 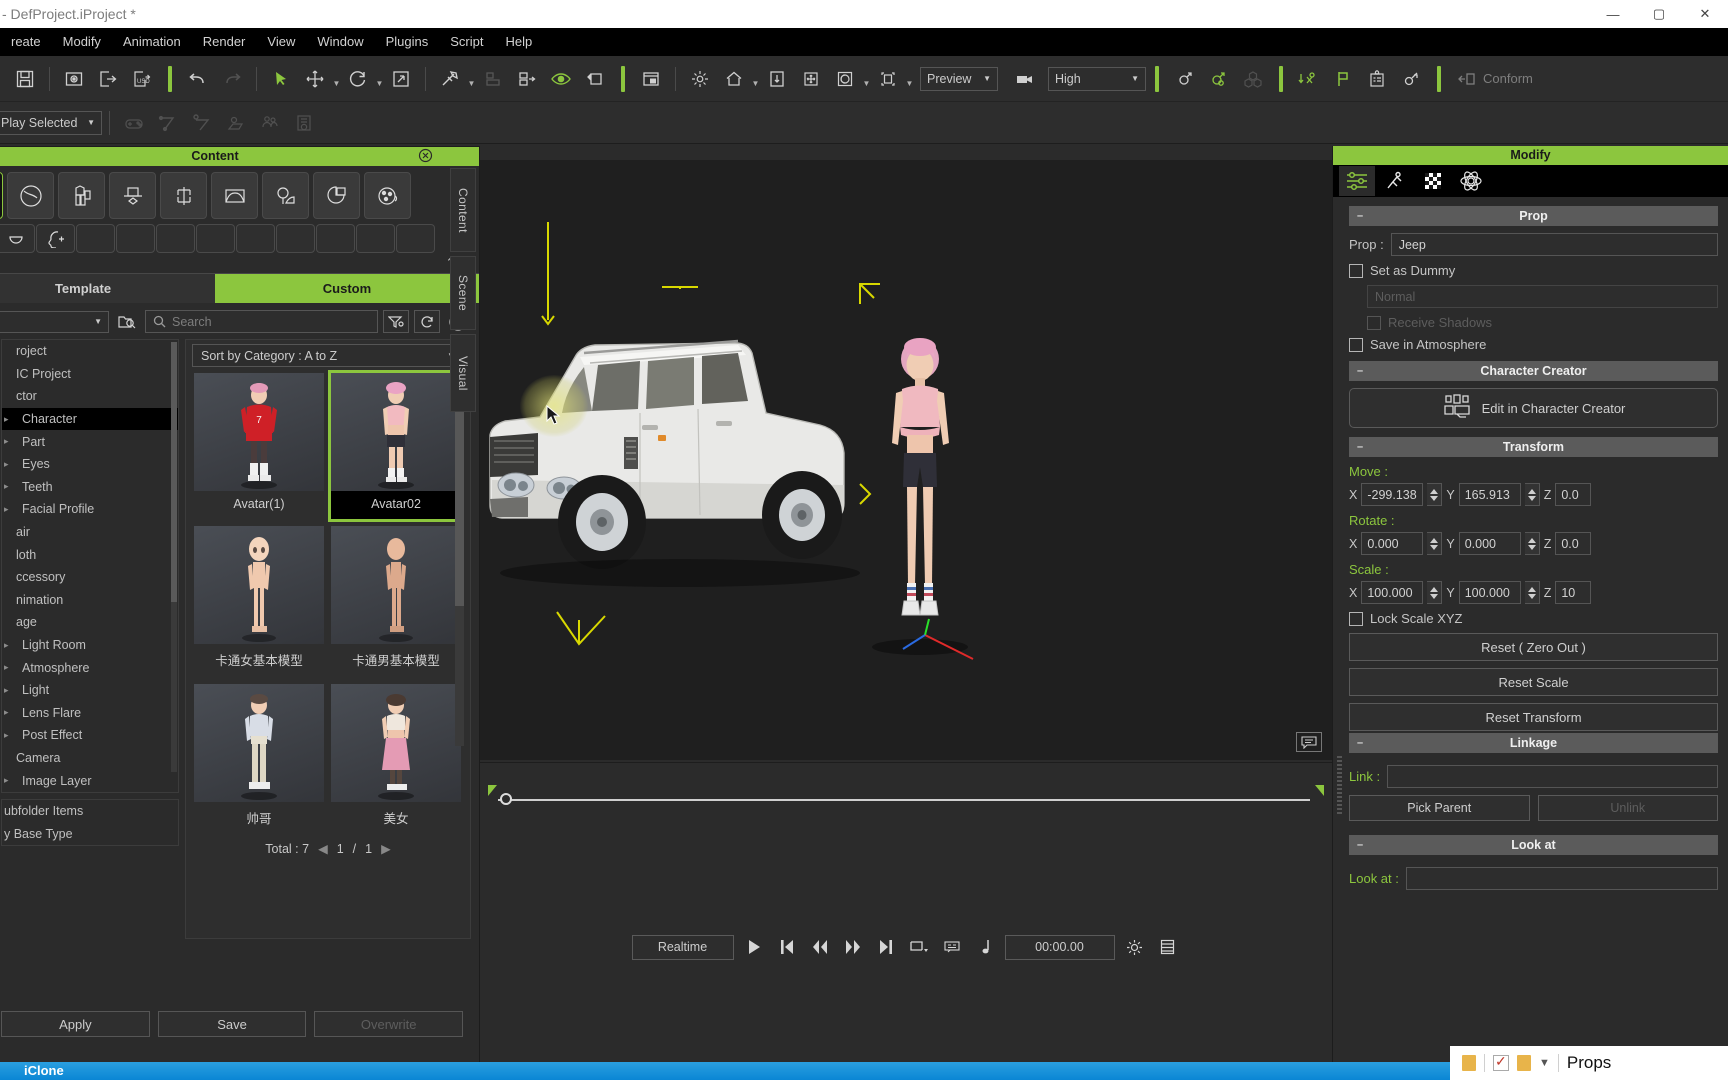 What do you see at coordinates (1435, 592) in the screenshot?
I see `scale-x-stepper` at bounding box center [1435, 592].